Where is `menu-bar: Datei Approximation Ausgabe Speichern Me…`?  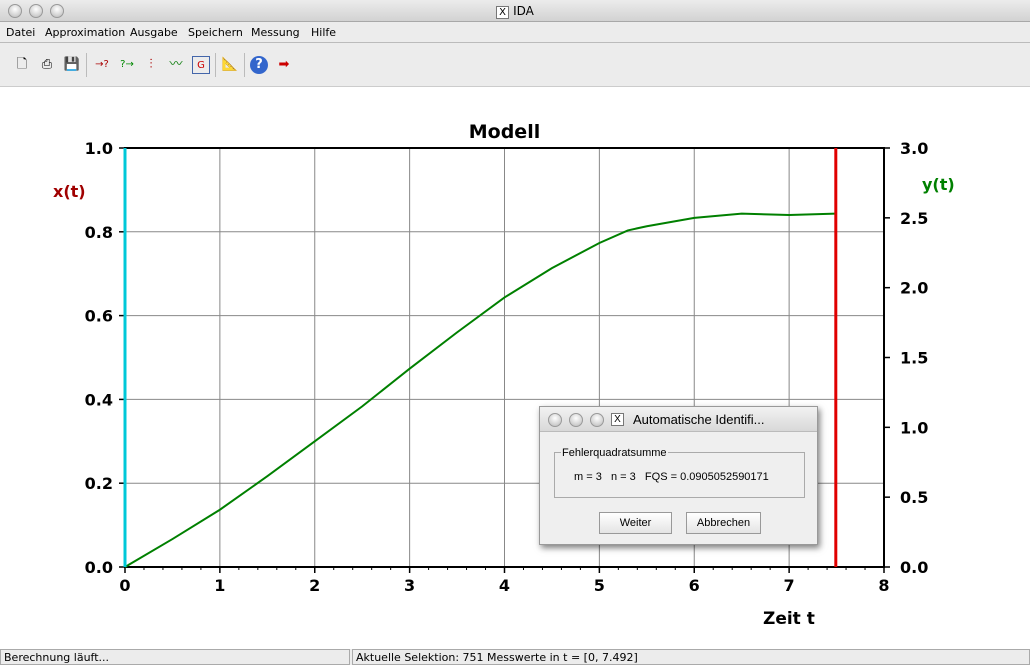 menu-bar: Datei Approximation Ausgabe Speichern Me… is located at coordinates (515, 33).